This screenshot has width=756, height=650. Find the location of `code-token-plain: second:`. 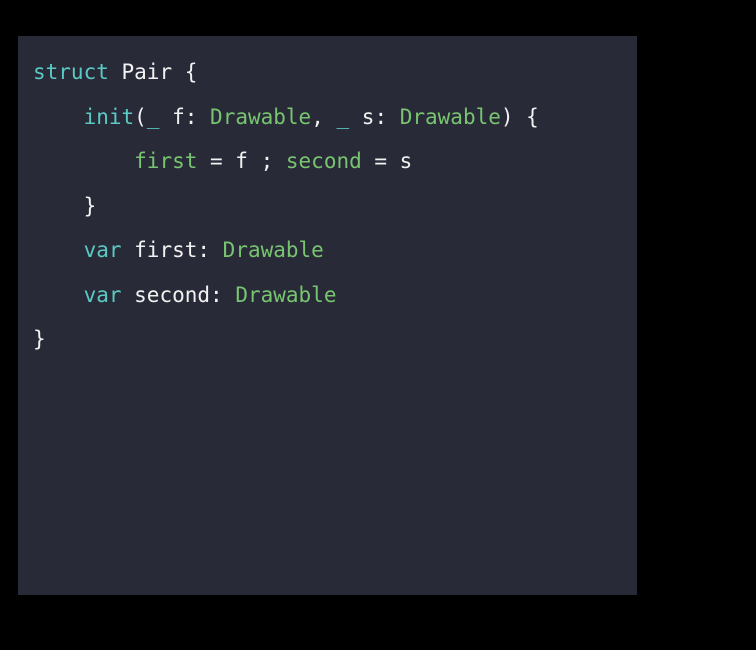

code-token-plain: second: is located at coordinates (178, 294).